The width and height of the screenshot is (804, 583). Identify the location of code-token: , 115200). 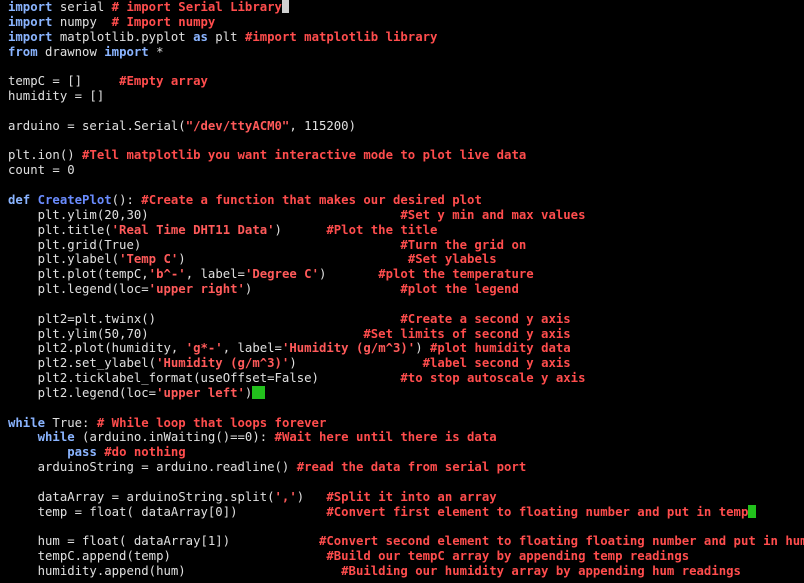
(322, 125).